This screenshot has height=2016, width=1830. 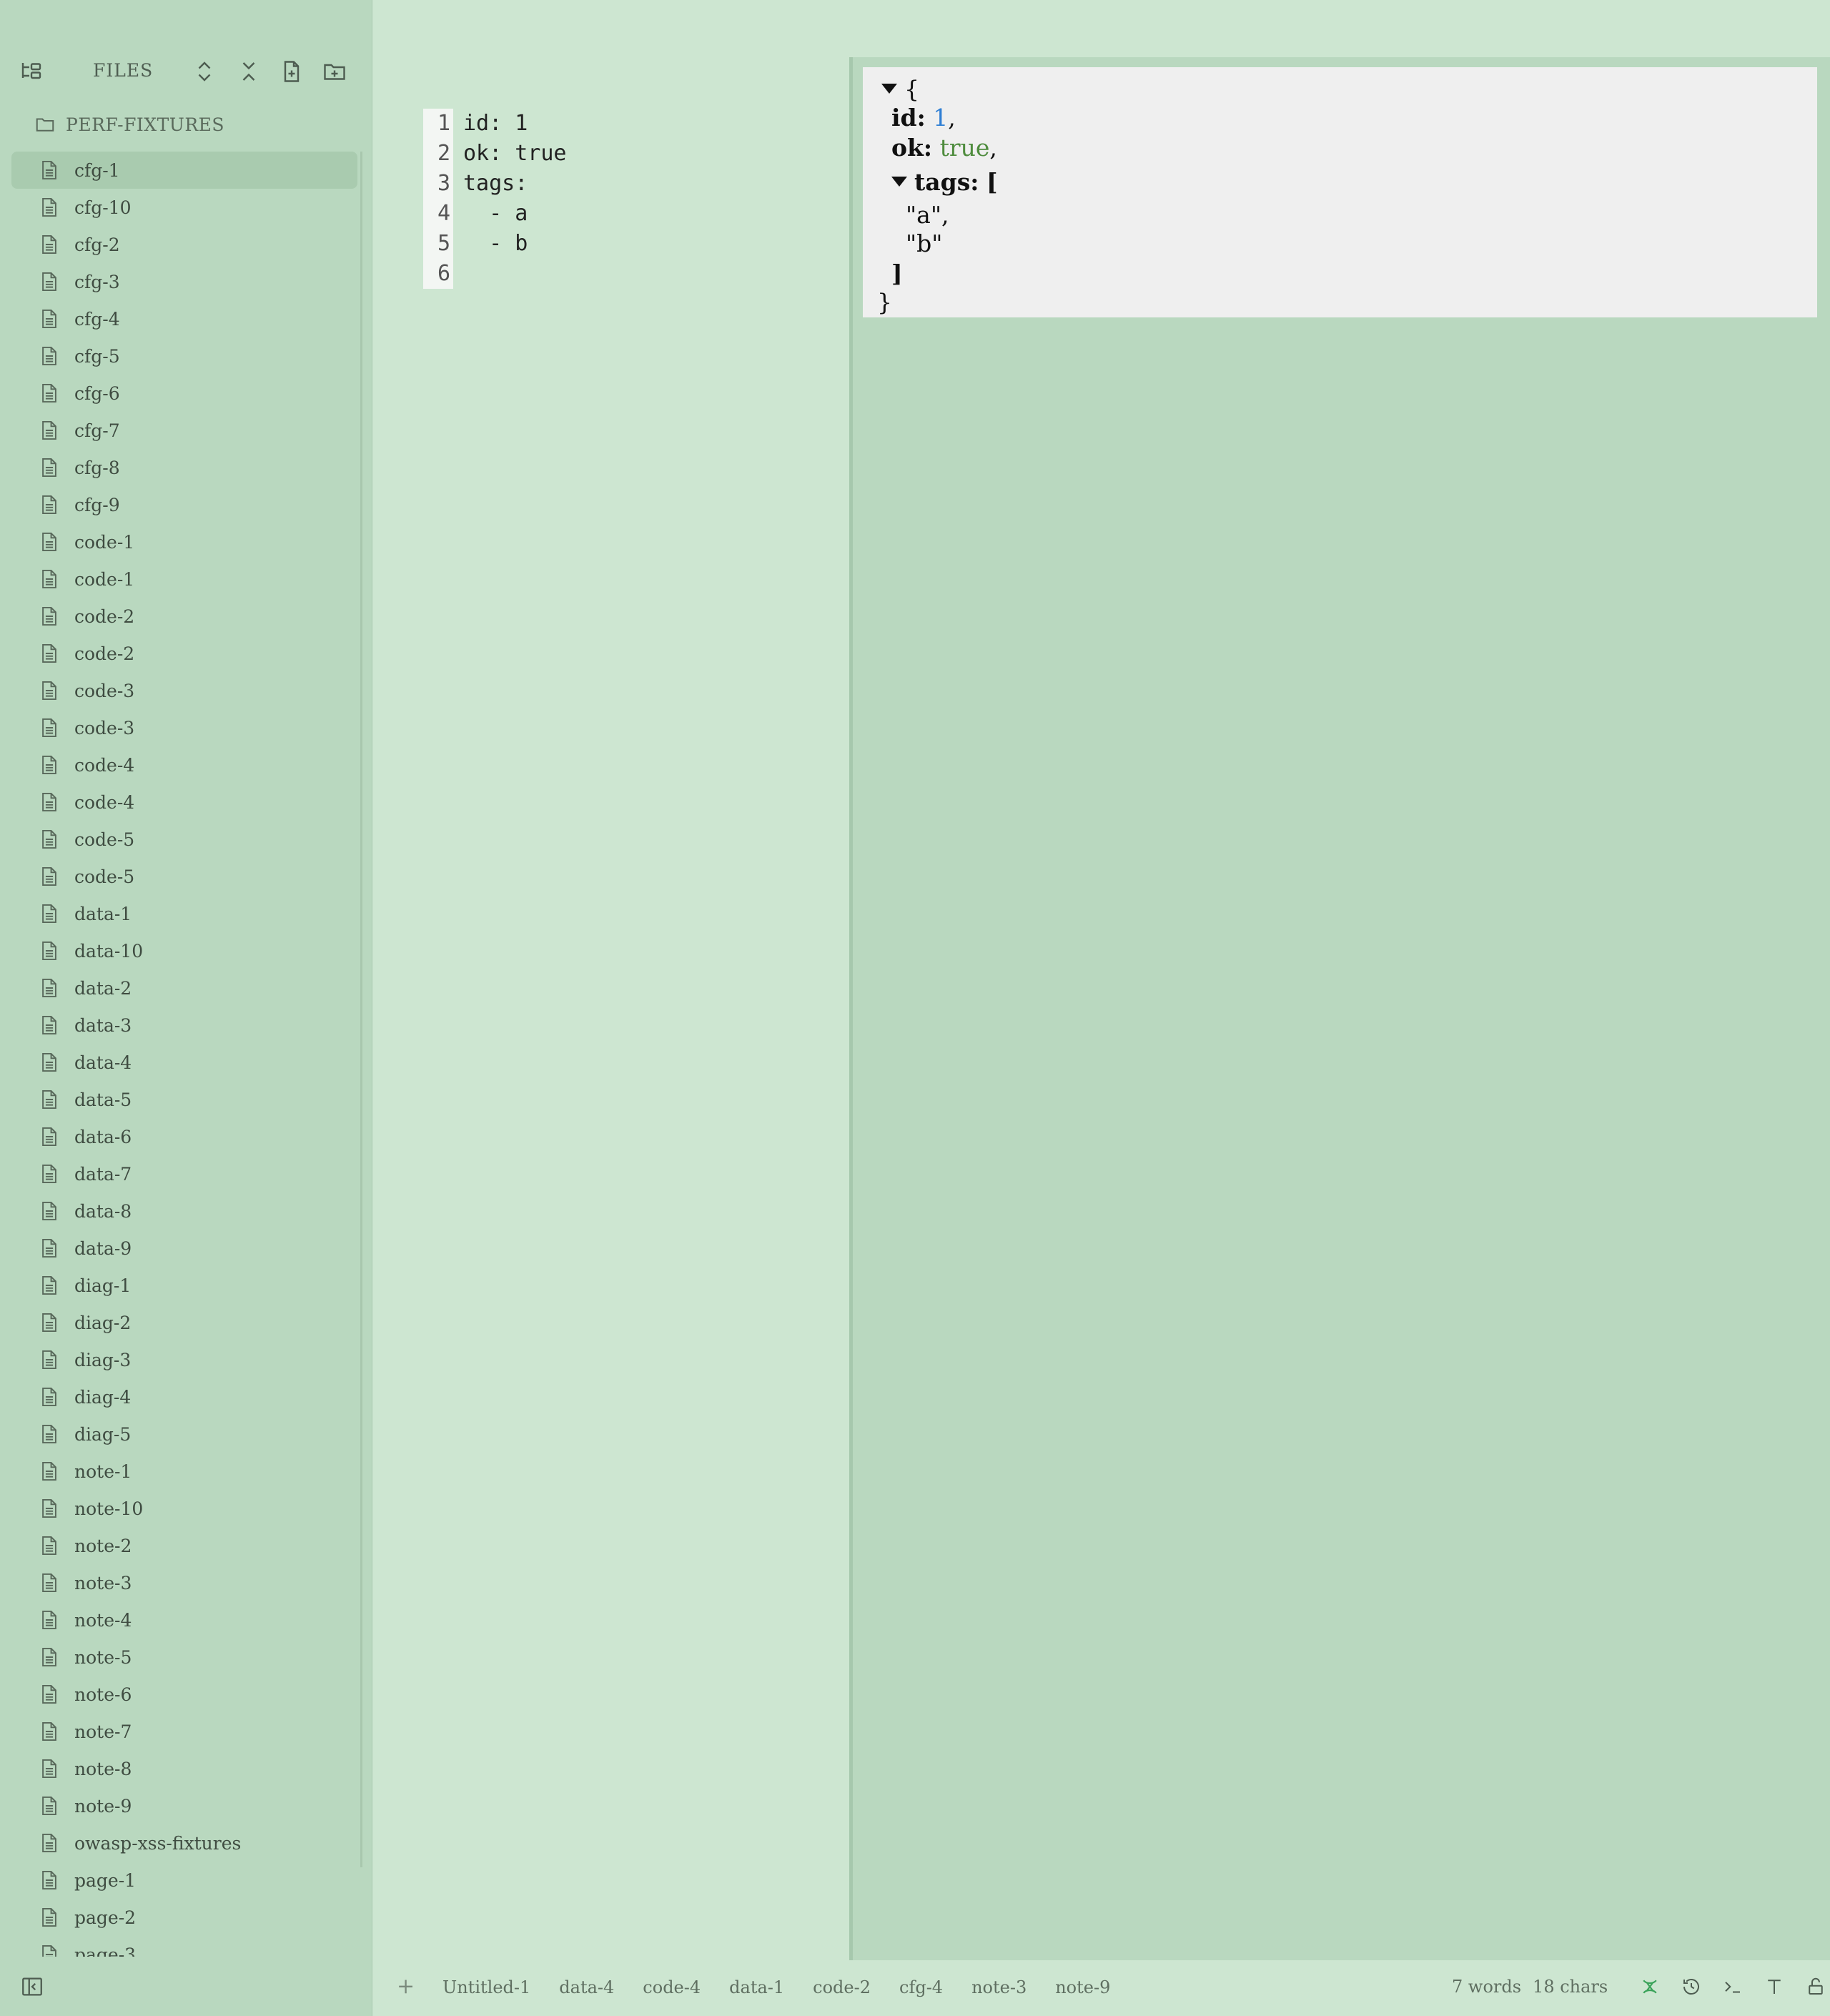 I want to click on file-item: page-3, so click(x=184, y=1946).